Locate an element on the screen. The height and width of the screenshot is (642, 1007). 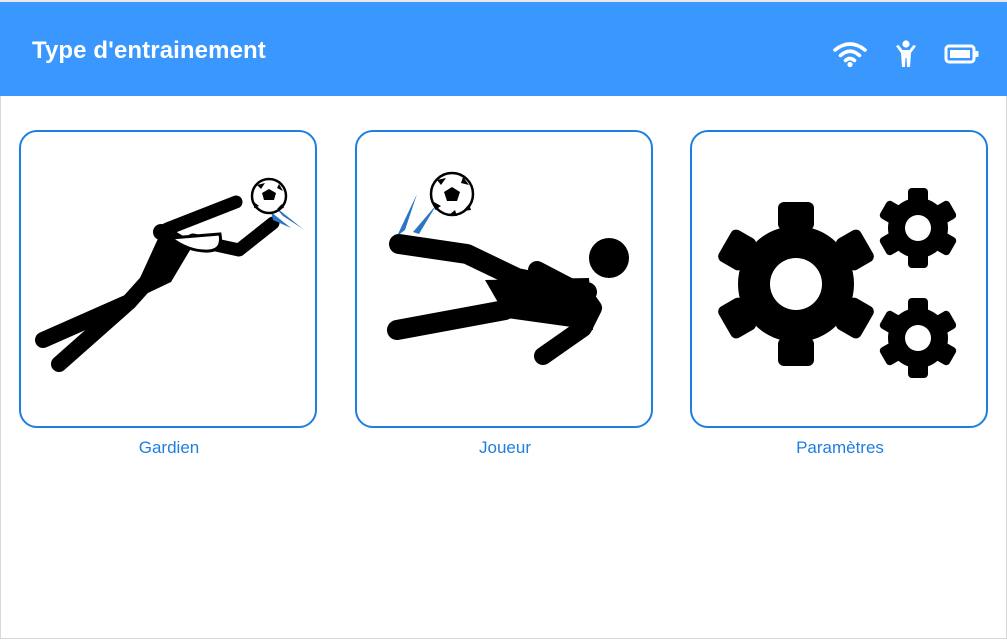
settings-label: Paramètres is located at coordinates (840, 448).